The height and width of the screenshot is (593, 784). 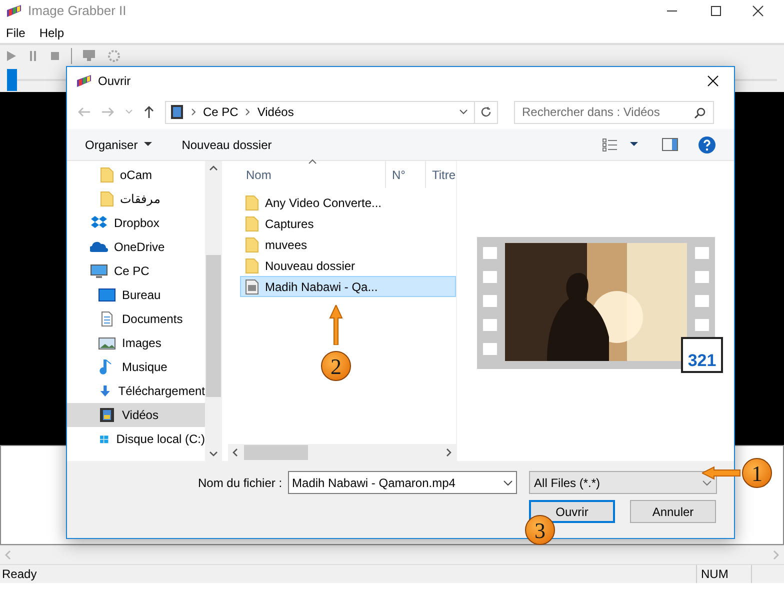 What do you see at coordinates (136, 367) in the screenshot?
I see `sidebar-item: Musique` at bounding box center [136, 367].